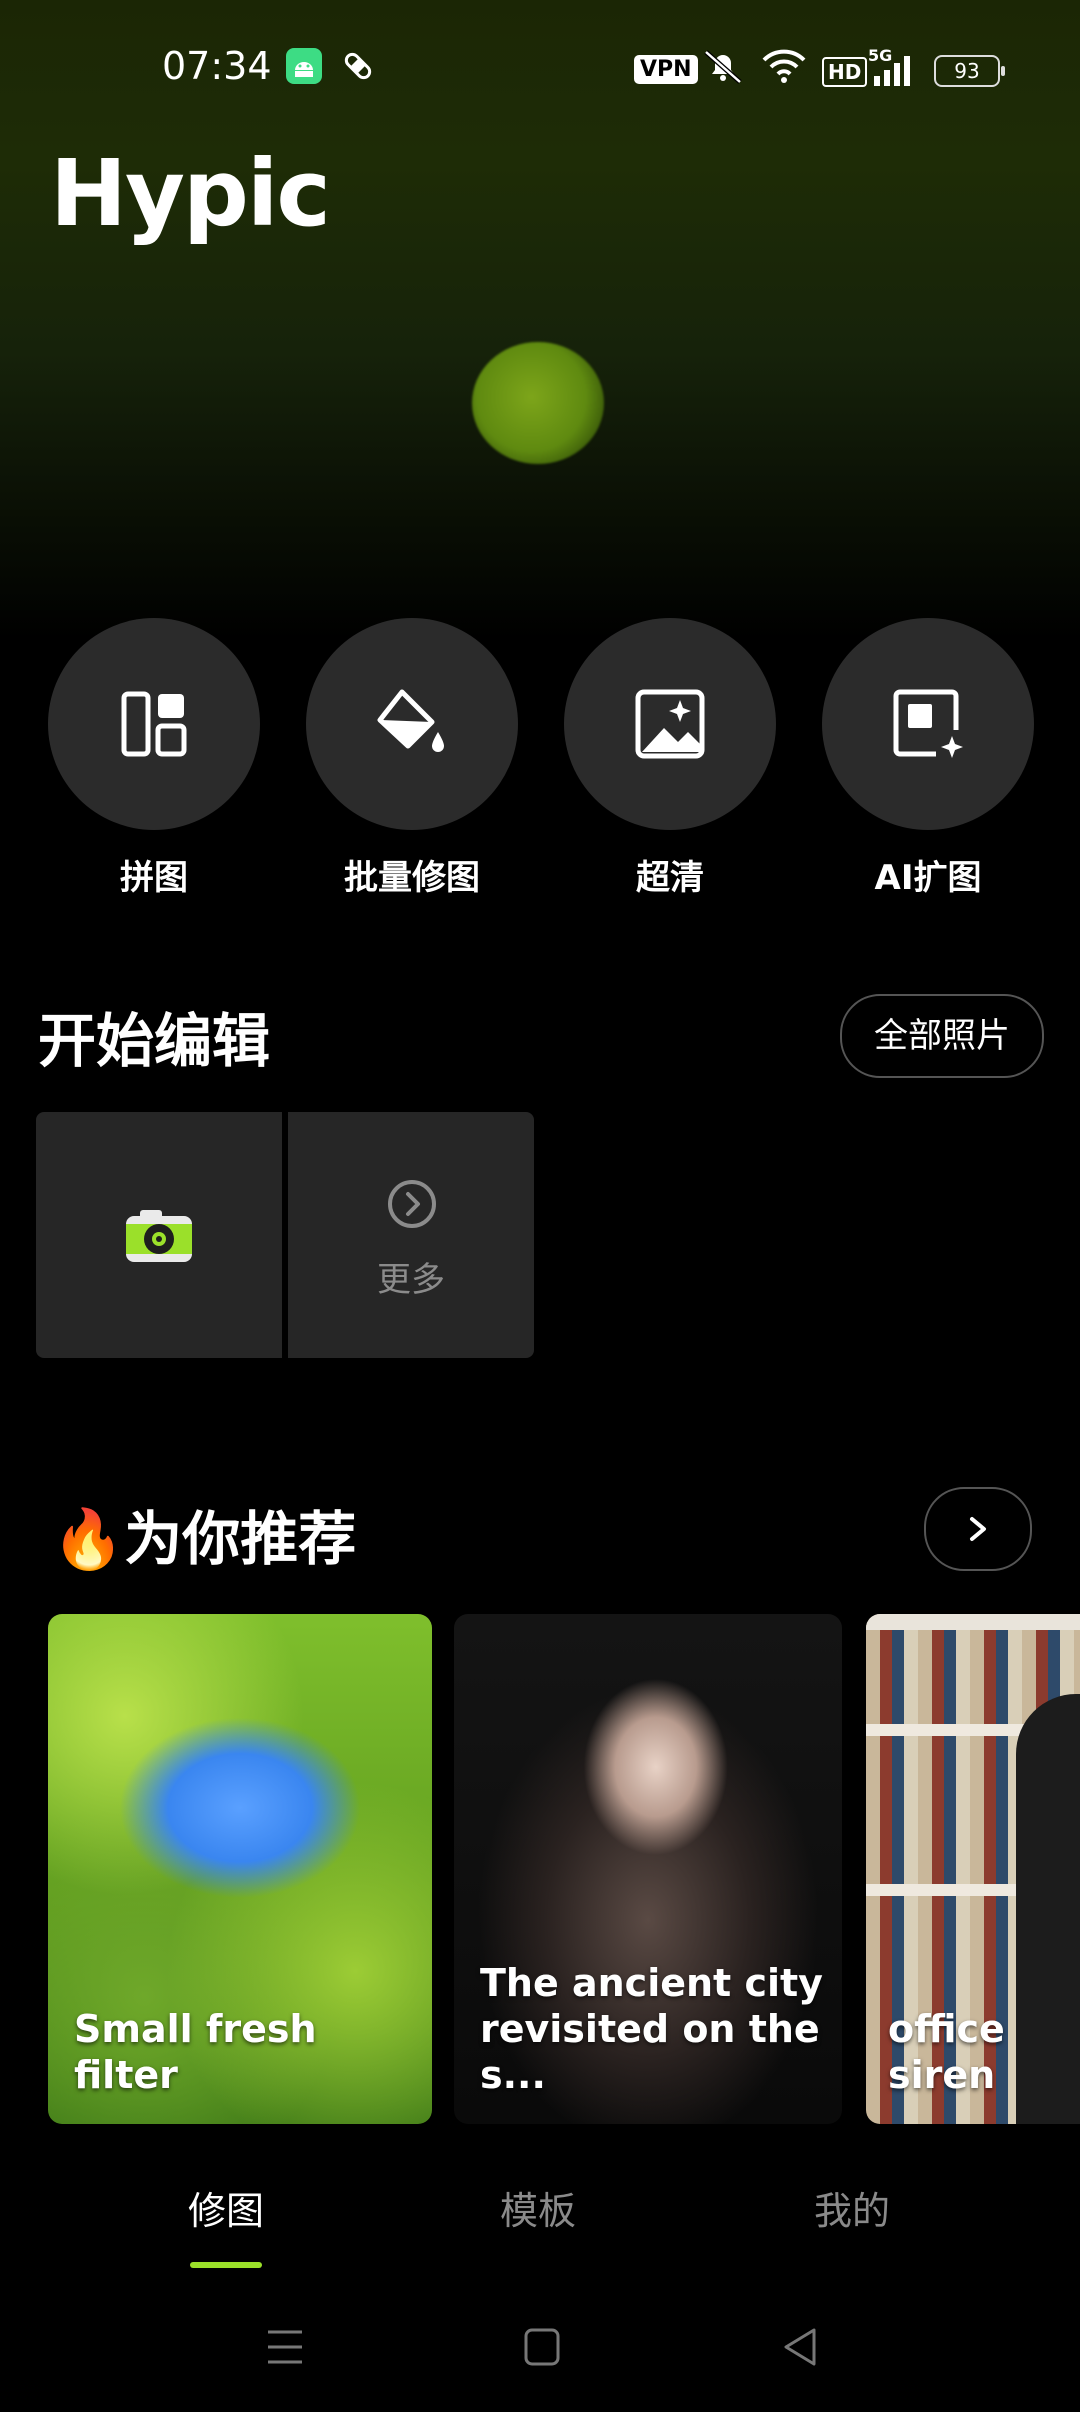  What do you see at coordinates (845, 72) in the screenshot?
I see `hd-icon: HD` at bounding box center [845, 72].